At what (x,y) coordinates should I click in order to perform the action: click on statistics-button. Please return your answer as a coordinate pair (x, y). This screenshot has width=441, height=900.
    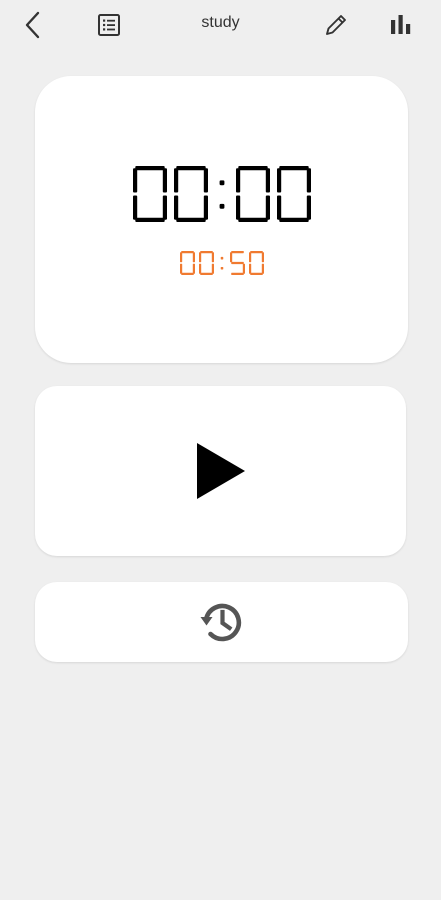
    Looking at the image, I should click on (401, 25).